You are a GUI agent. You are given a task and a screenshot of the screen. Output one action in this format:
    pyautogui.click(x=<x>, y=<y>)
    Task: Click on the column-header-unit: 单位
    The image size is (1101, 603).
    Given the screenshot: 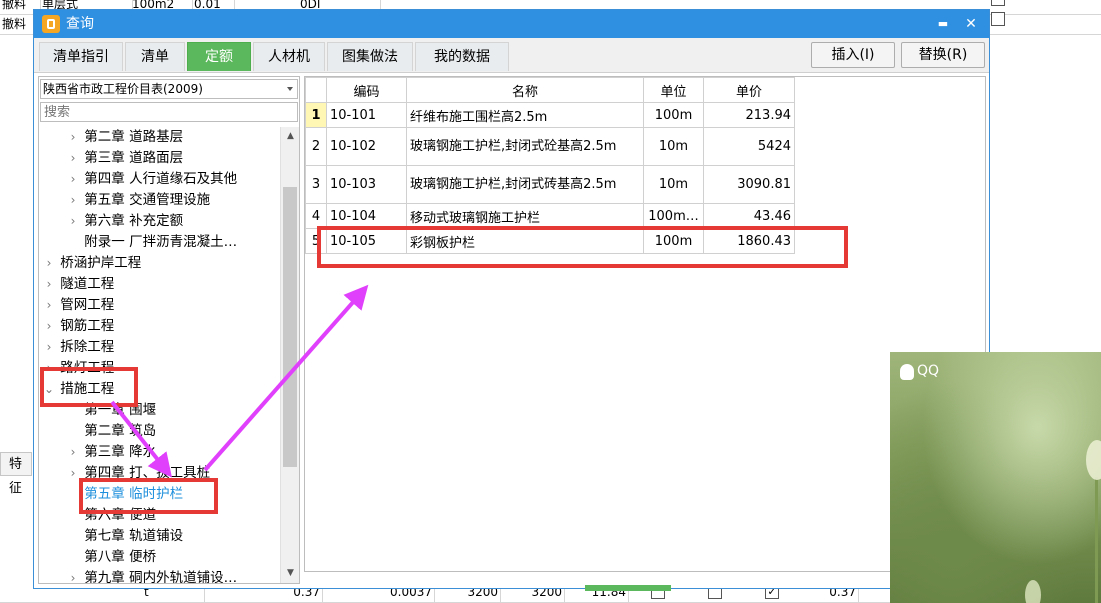 What is the action you would take?
    pyautogui.click(x=673, y=90)
    